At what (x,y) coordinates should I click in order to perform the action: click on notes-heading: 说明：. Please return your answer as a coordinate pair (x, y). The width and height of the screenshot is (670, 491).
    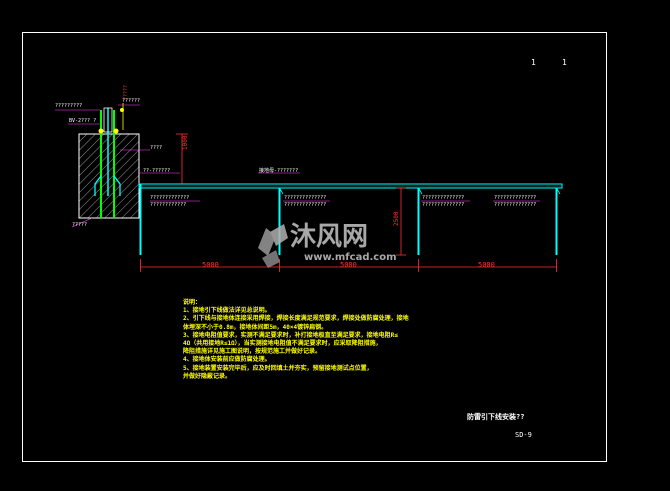
    Looking at the image, I should click on (192, 302).